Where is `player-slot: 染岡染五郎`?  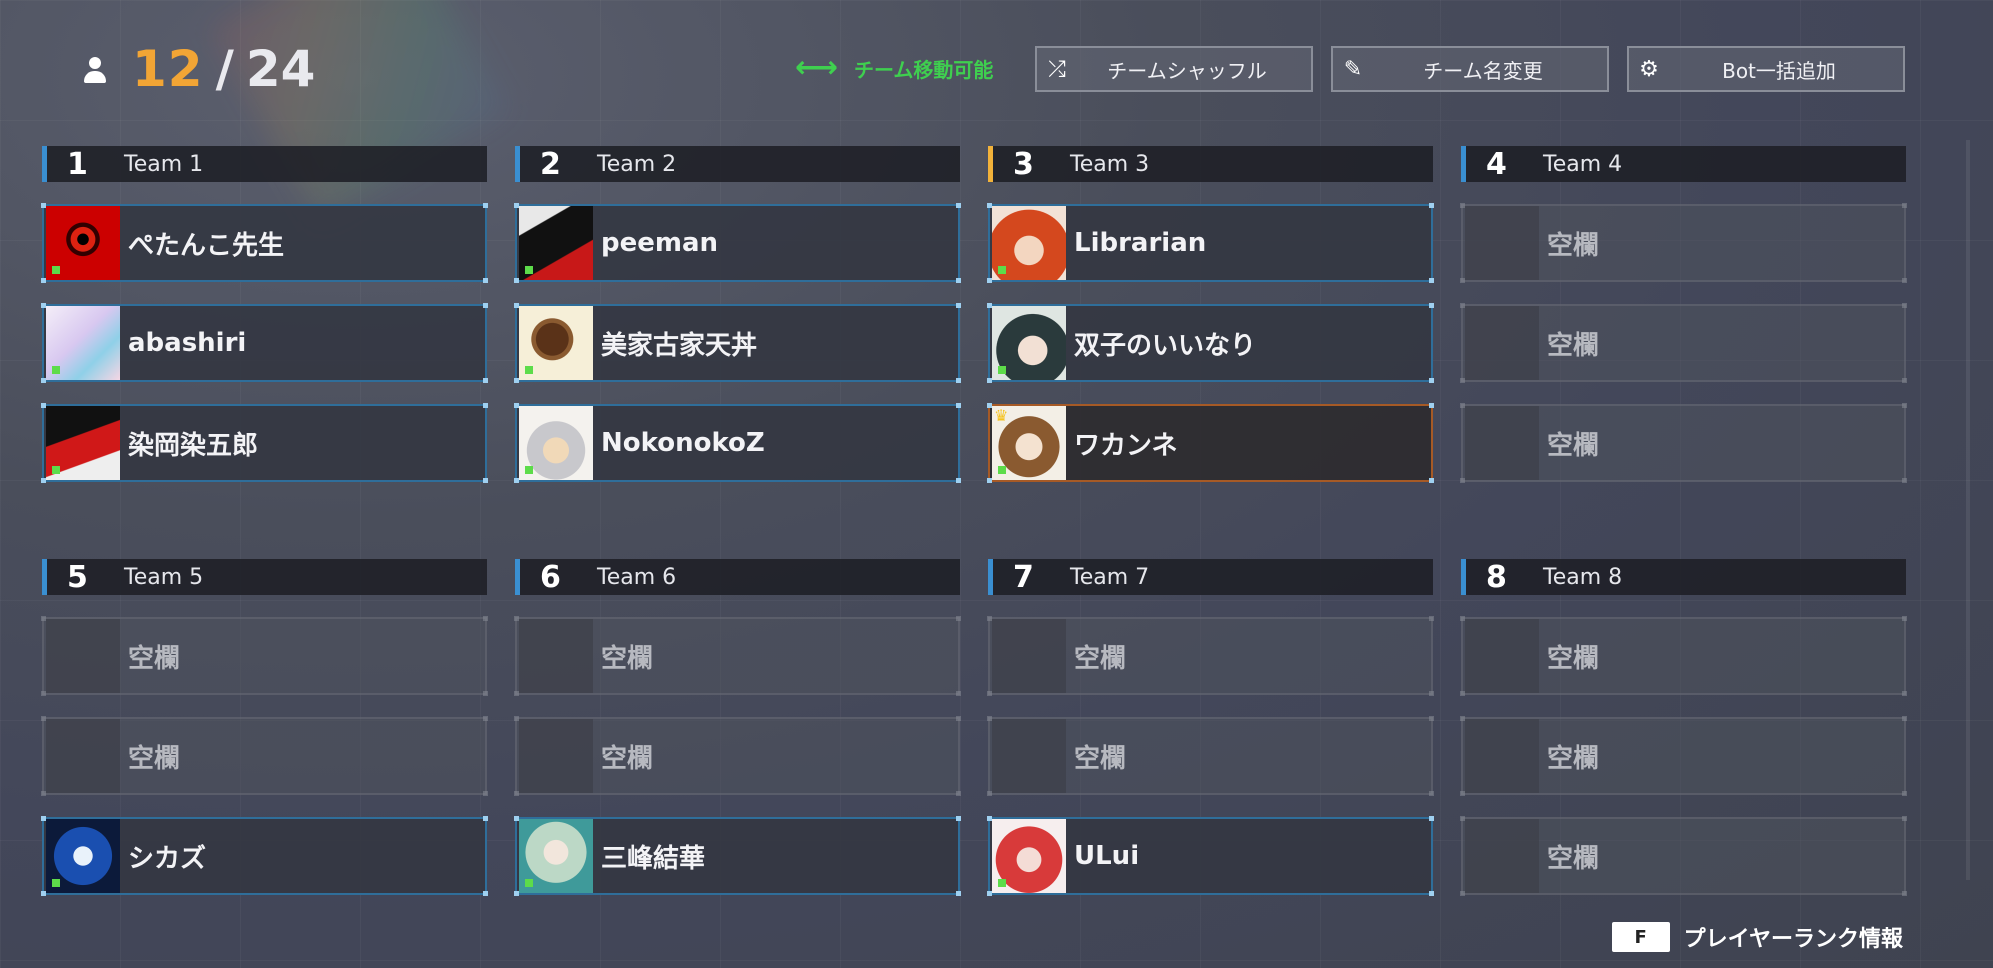
player-slot: 染岡染五郎 is located at coordinates (264, 443).